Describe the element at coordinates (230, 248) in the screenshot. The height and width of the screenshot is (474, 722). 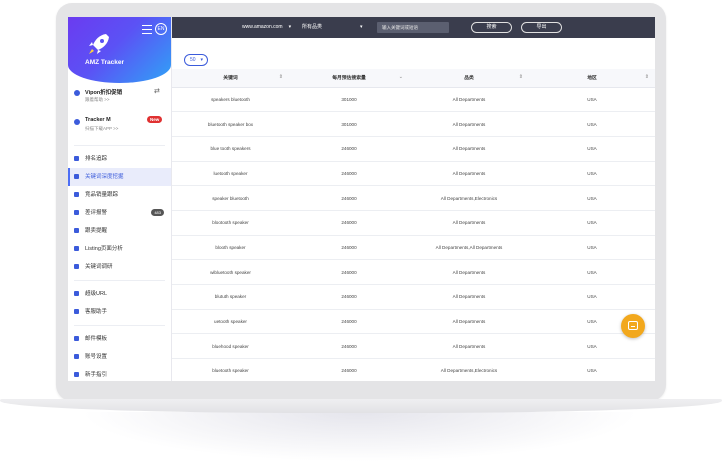
I see `table-cell: blooth speaker` at that location.